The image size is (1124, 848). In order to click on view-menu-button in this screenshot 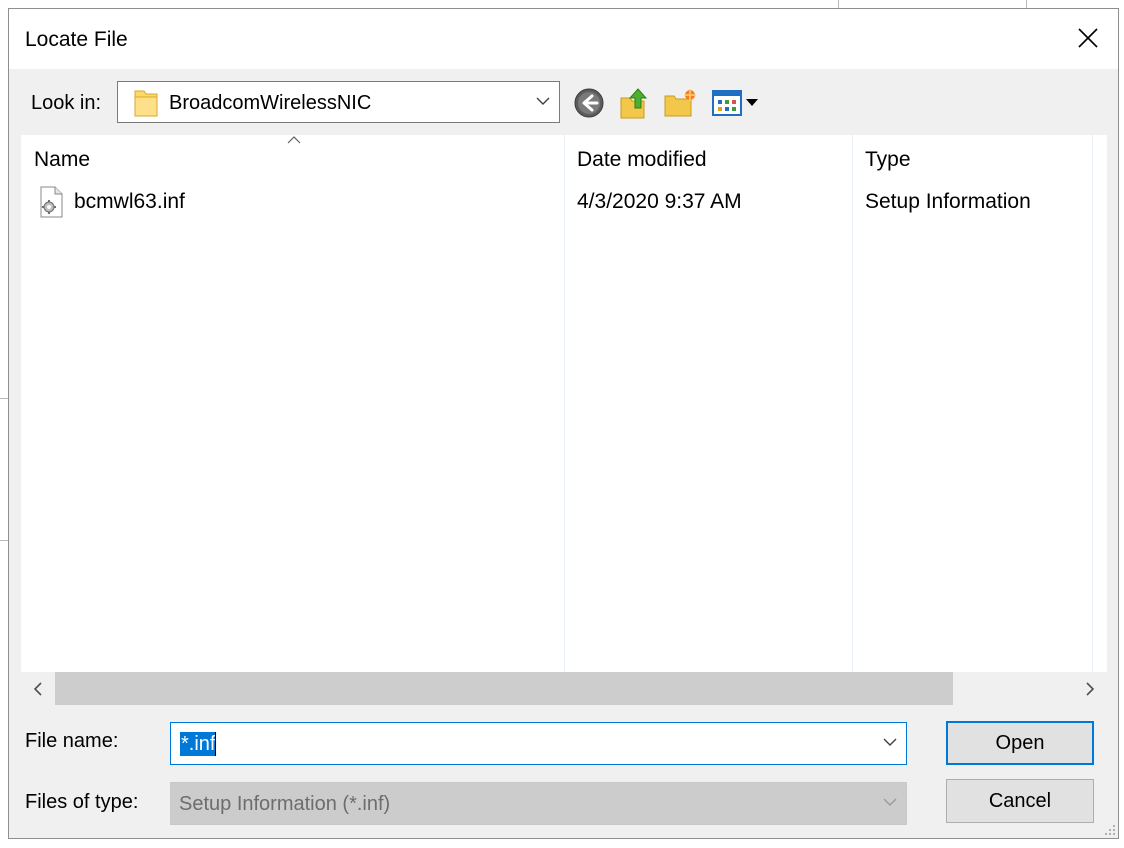, I will do `click(737, 103)`.